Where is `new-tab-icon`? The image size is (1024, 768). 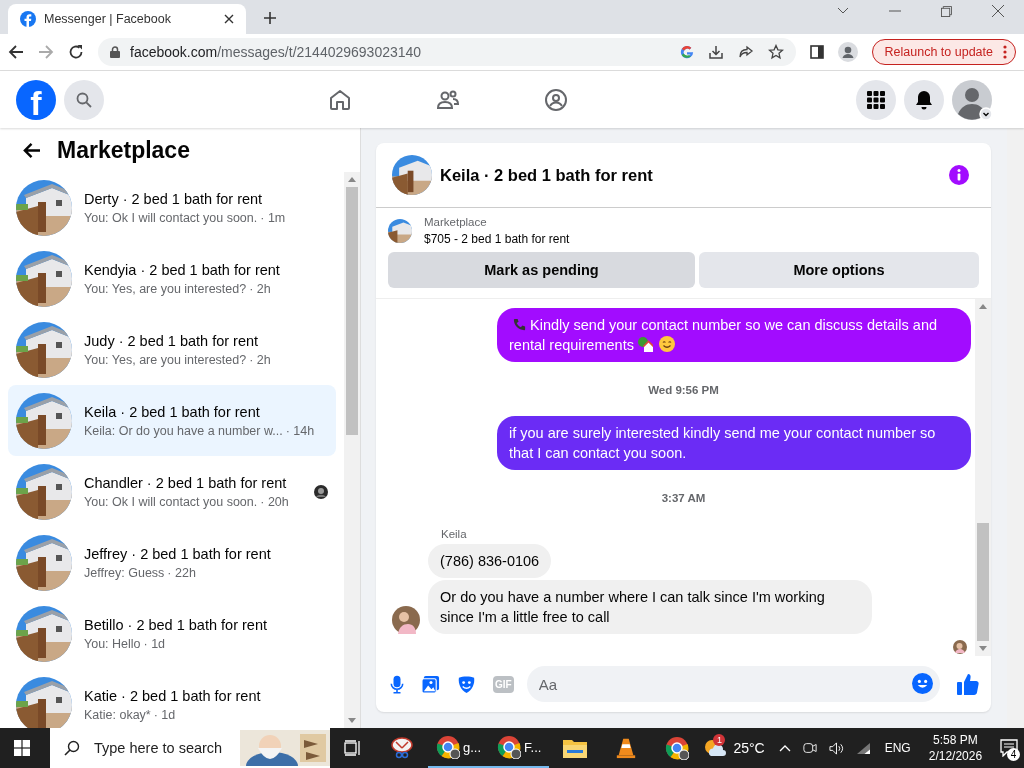 new-tab-icon is located at coordinates (270, 18).